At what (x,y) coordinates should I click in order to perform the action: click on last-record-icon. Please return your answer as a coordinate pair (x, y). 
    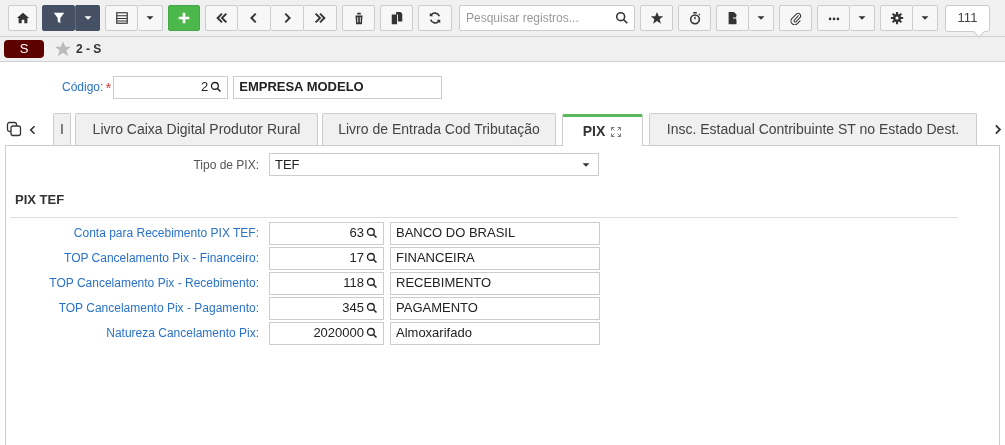
    Looking at the image, I should click on (320, 18).